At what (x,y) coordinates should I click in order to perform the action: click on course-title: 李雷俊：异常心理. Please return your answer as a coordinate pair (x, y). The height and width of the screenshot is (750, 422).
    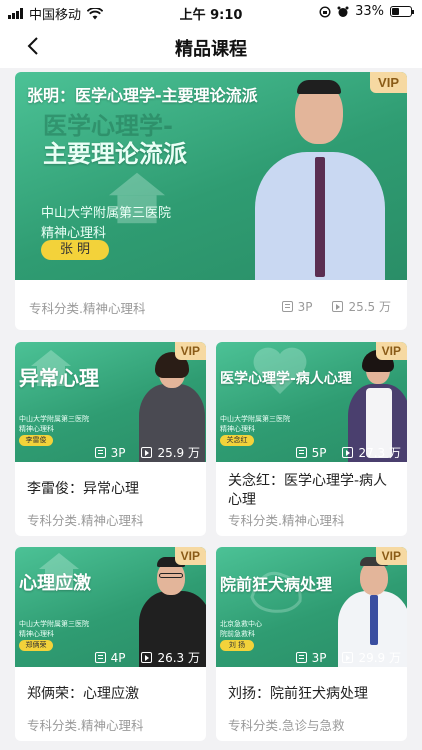
    Looking at the image, I should click on (83, 489).